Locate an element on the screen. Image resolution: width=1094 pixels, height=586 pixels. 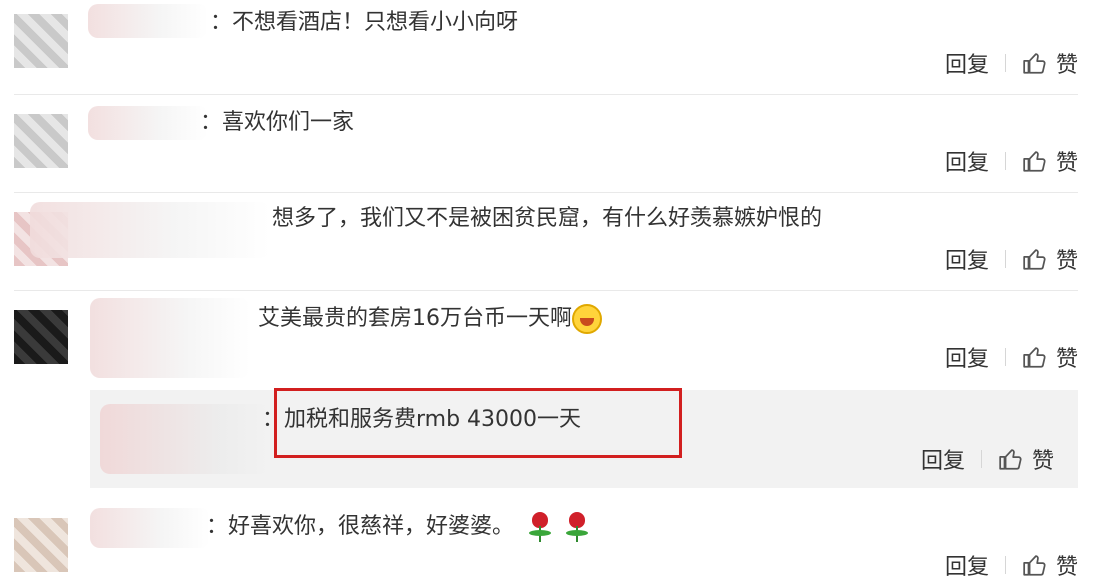
comment-text: 想多了，我们又不是被困贫民窟，有什么好羡慕嫉妒恨的 is located at coordinates (547, 218).